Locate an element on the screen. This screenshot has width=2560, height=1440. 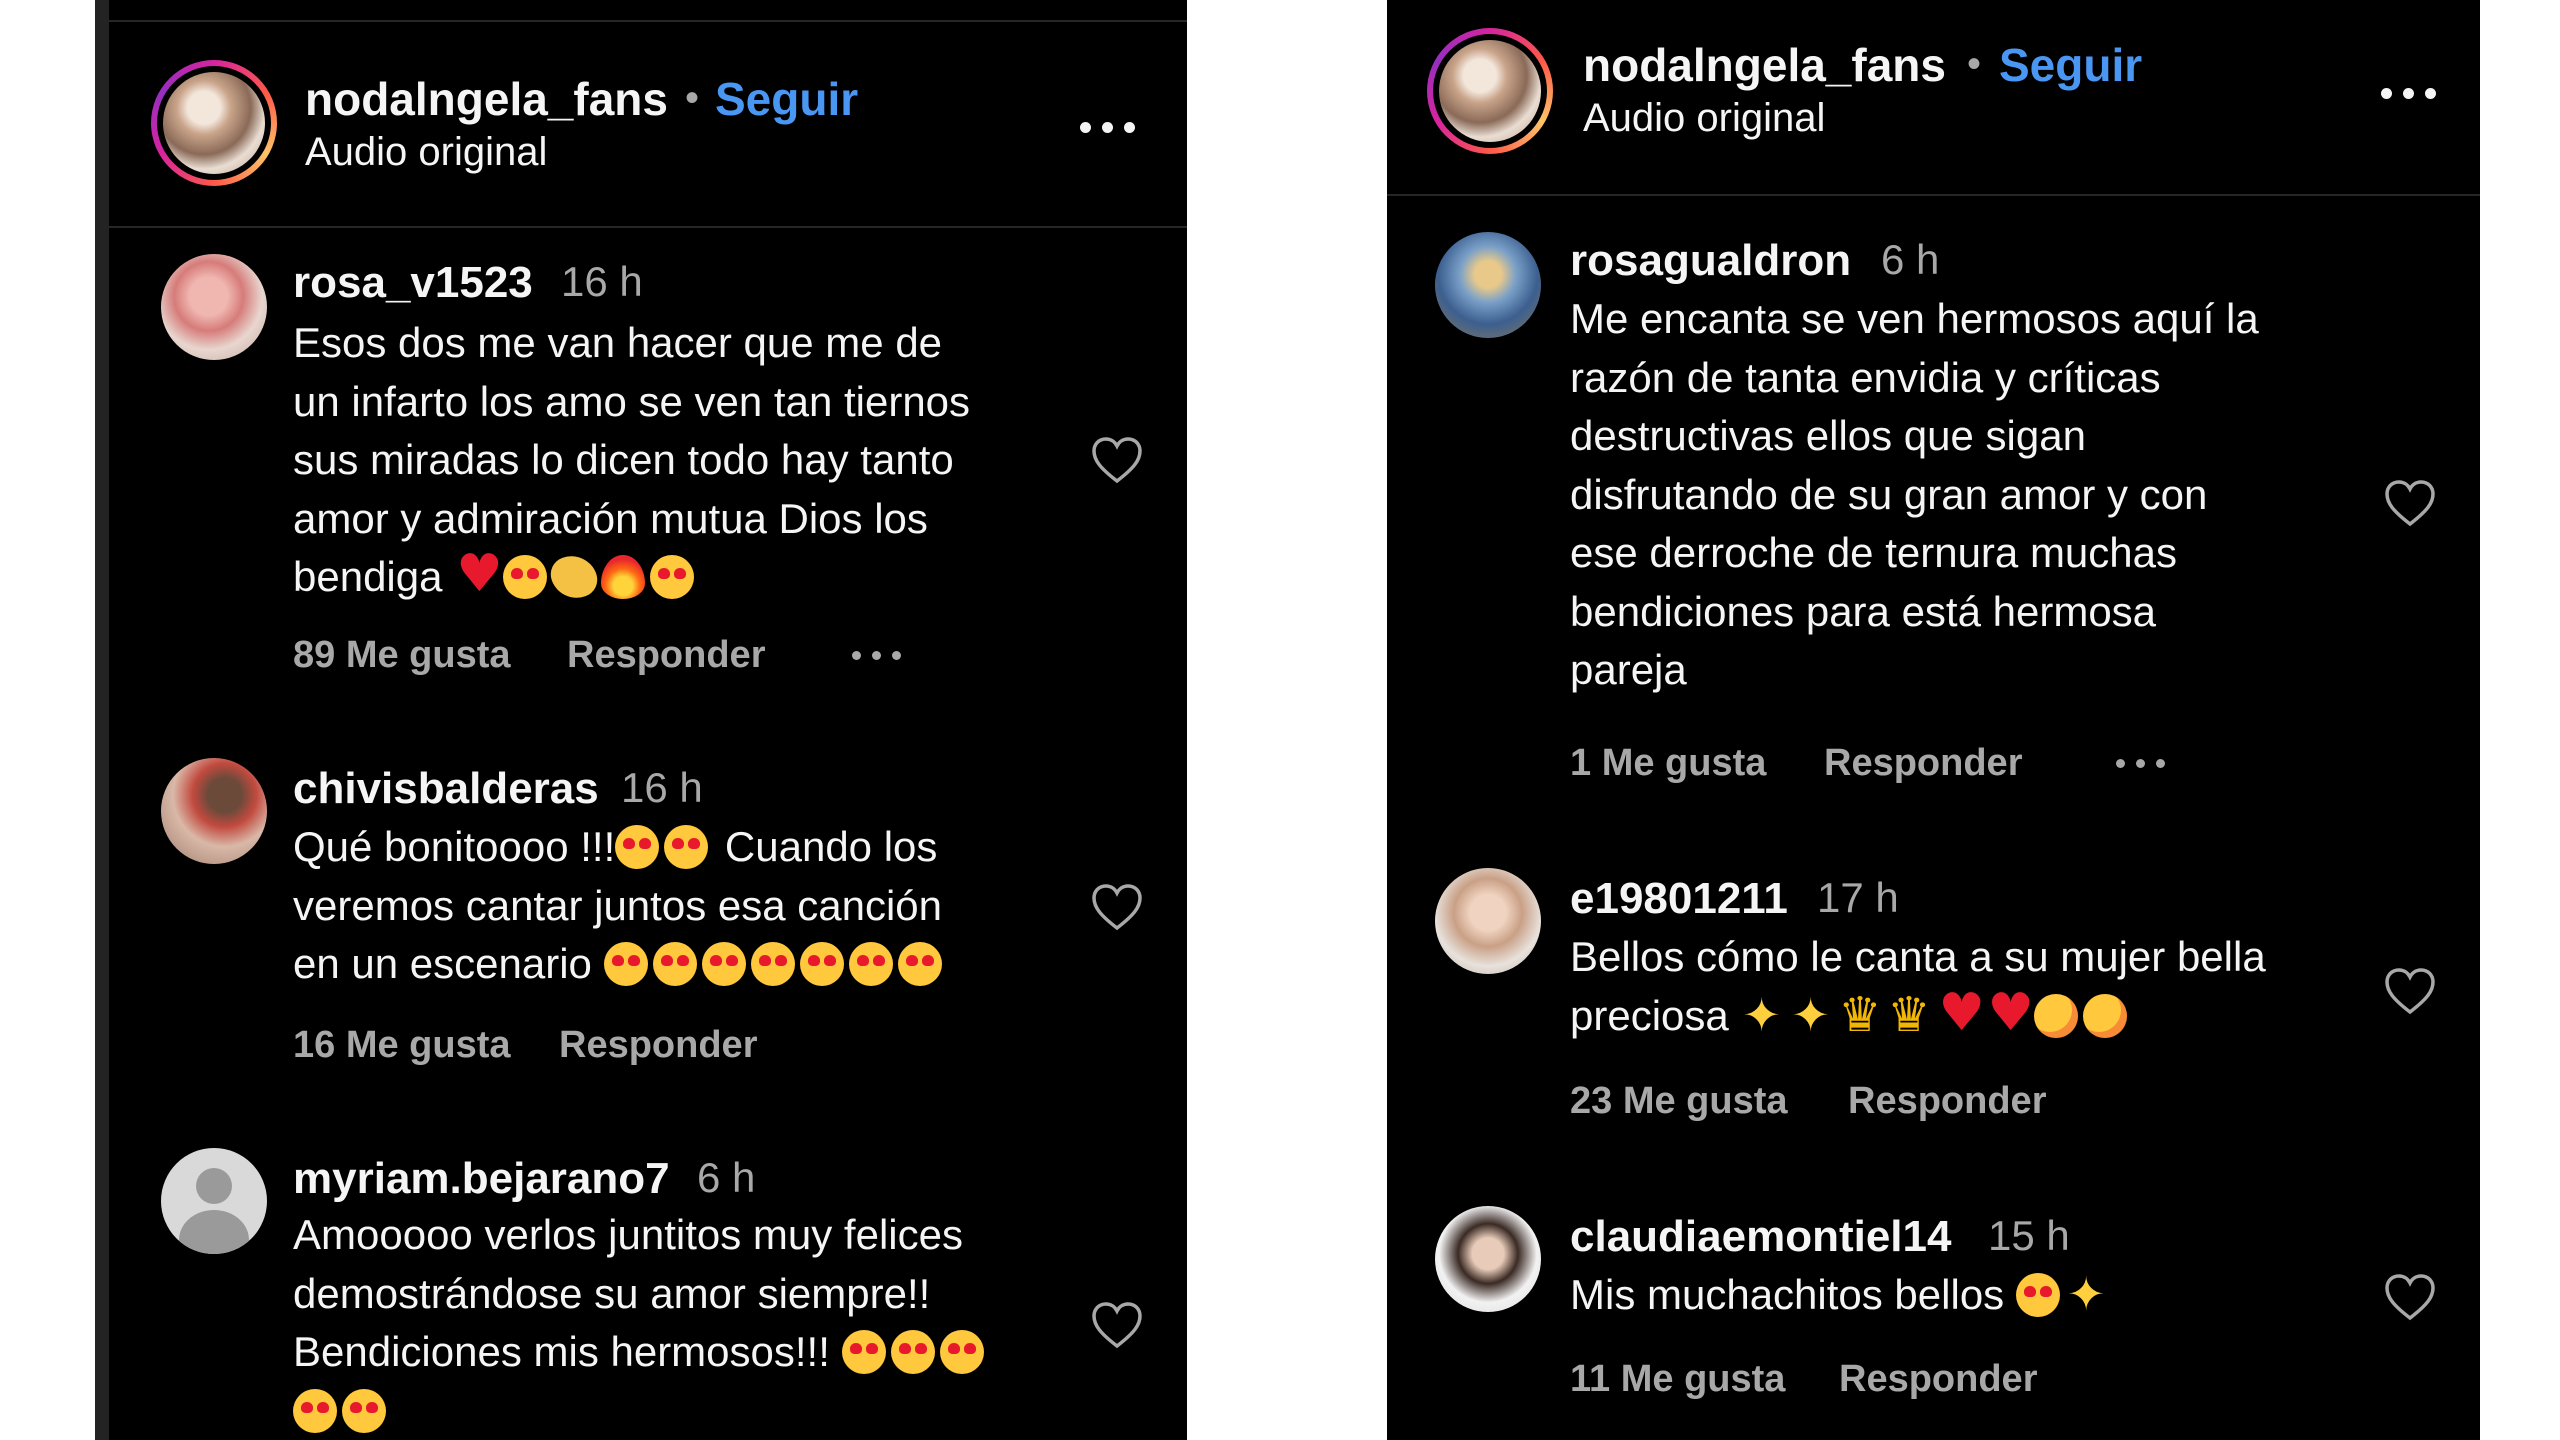
comment-line: Bellos cómo le canta a su mujer bella is located at coordinates (1918, 956).